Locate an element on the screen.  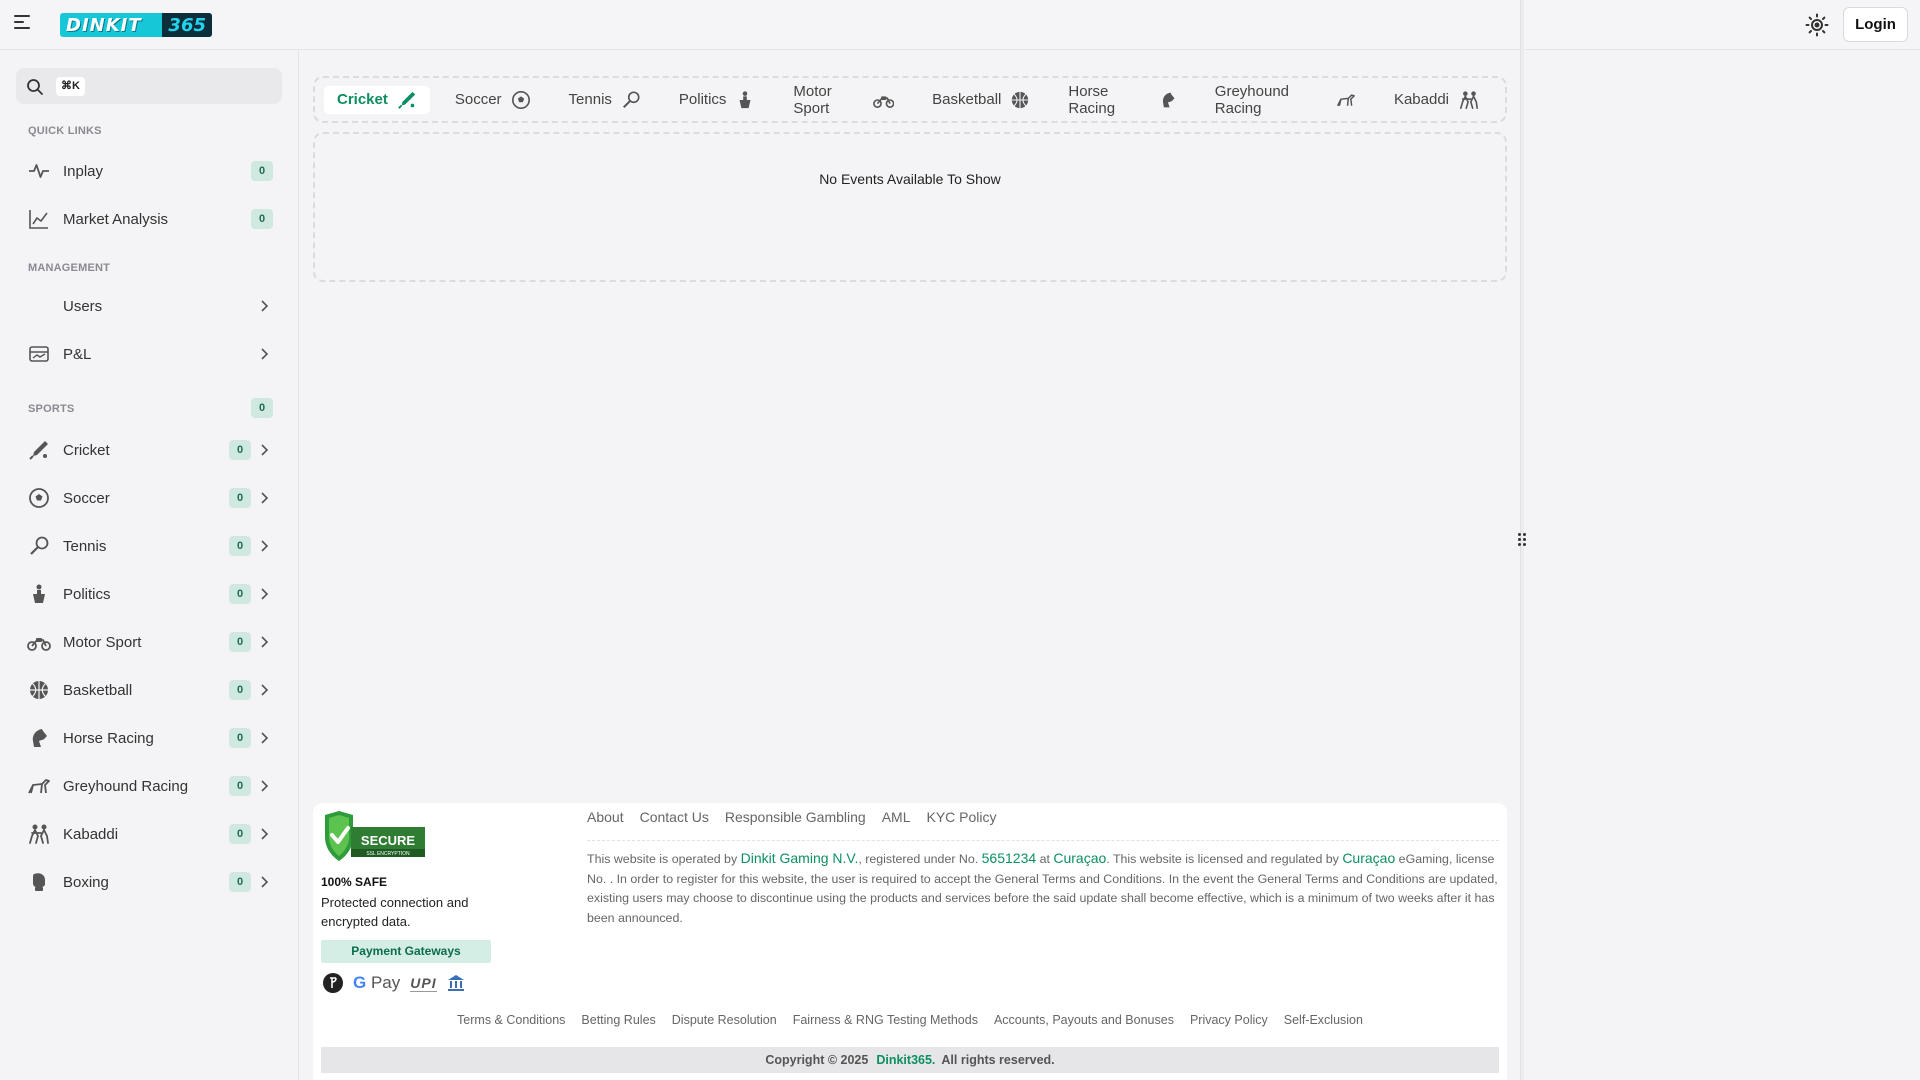
footer-divider is located at coordinates (1043, 840).